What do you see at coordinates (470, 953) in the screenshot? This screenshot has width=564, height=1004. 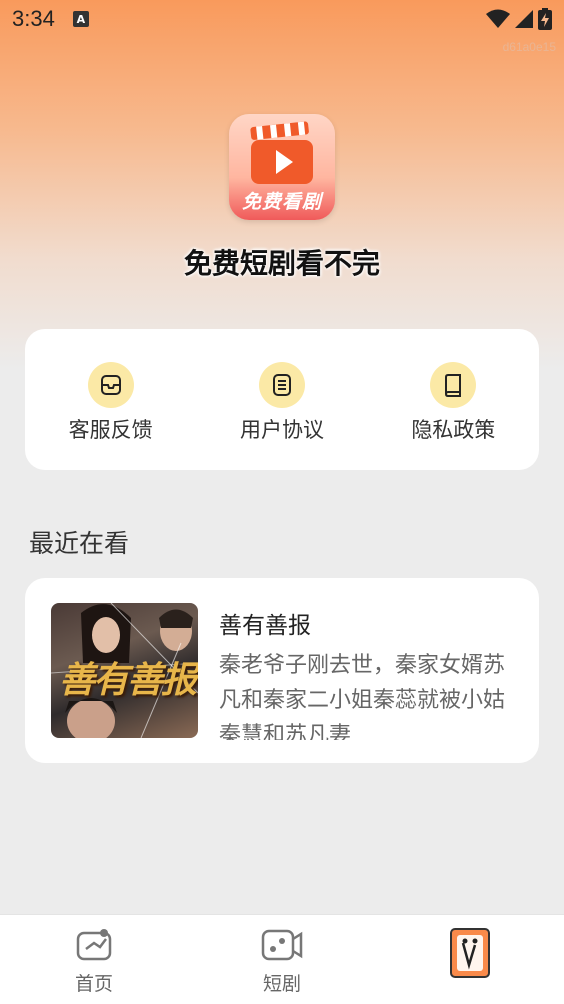 I see `profile-icon` at bounding box center [470, 953].